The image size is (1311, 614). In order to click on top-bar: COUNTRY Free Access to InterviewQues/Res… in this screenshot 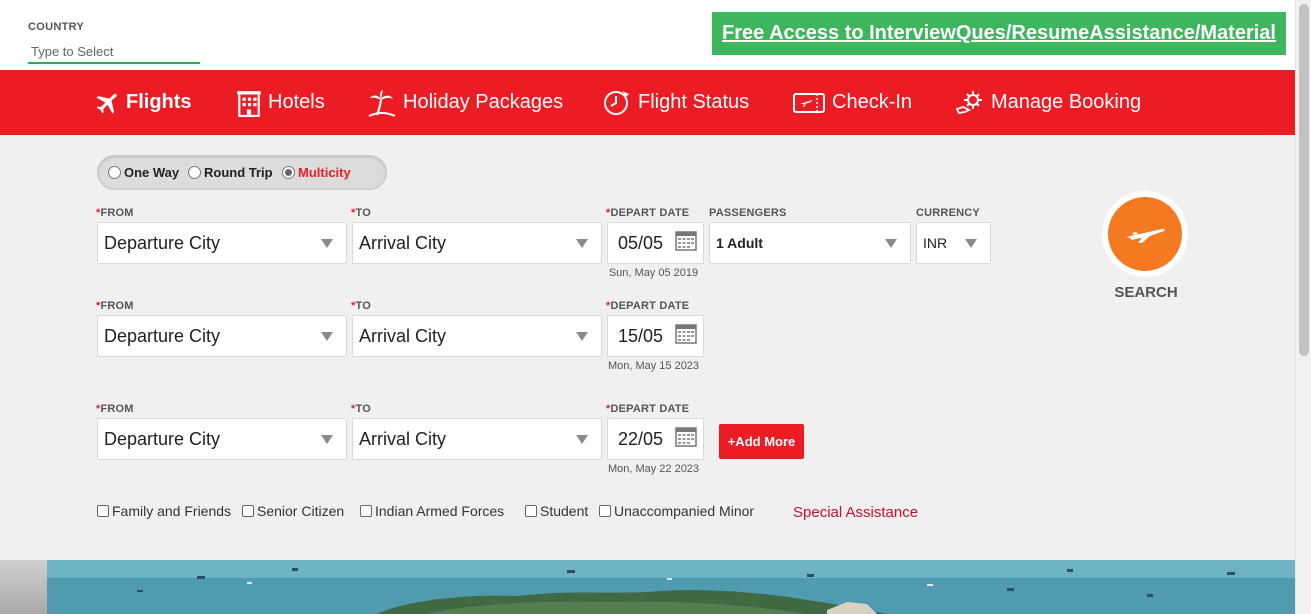, I will do `click(647, 35)`.